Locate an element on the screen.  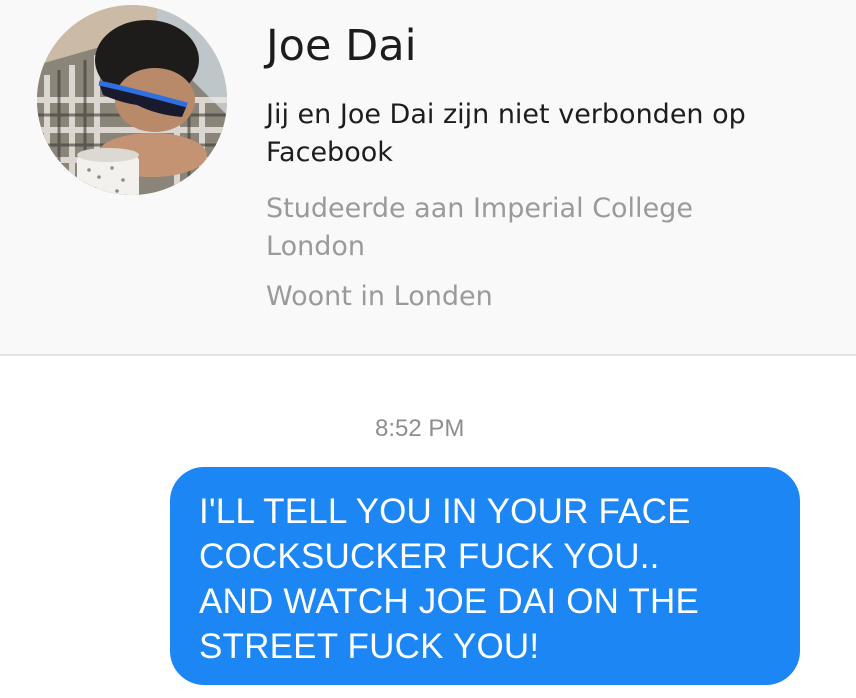
header-divider is located at coordinates (428, 355).